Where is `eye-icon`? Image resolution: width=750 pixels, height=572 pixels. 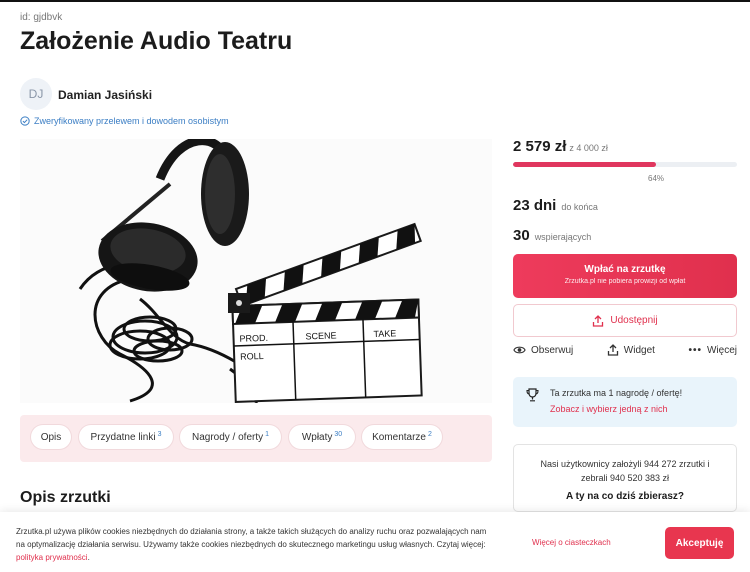
eye-icon is located at coordinates (519, 350).